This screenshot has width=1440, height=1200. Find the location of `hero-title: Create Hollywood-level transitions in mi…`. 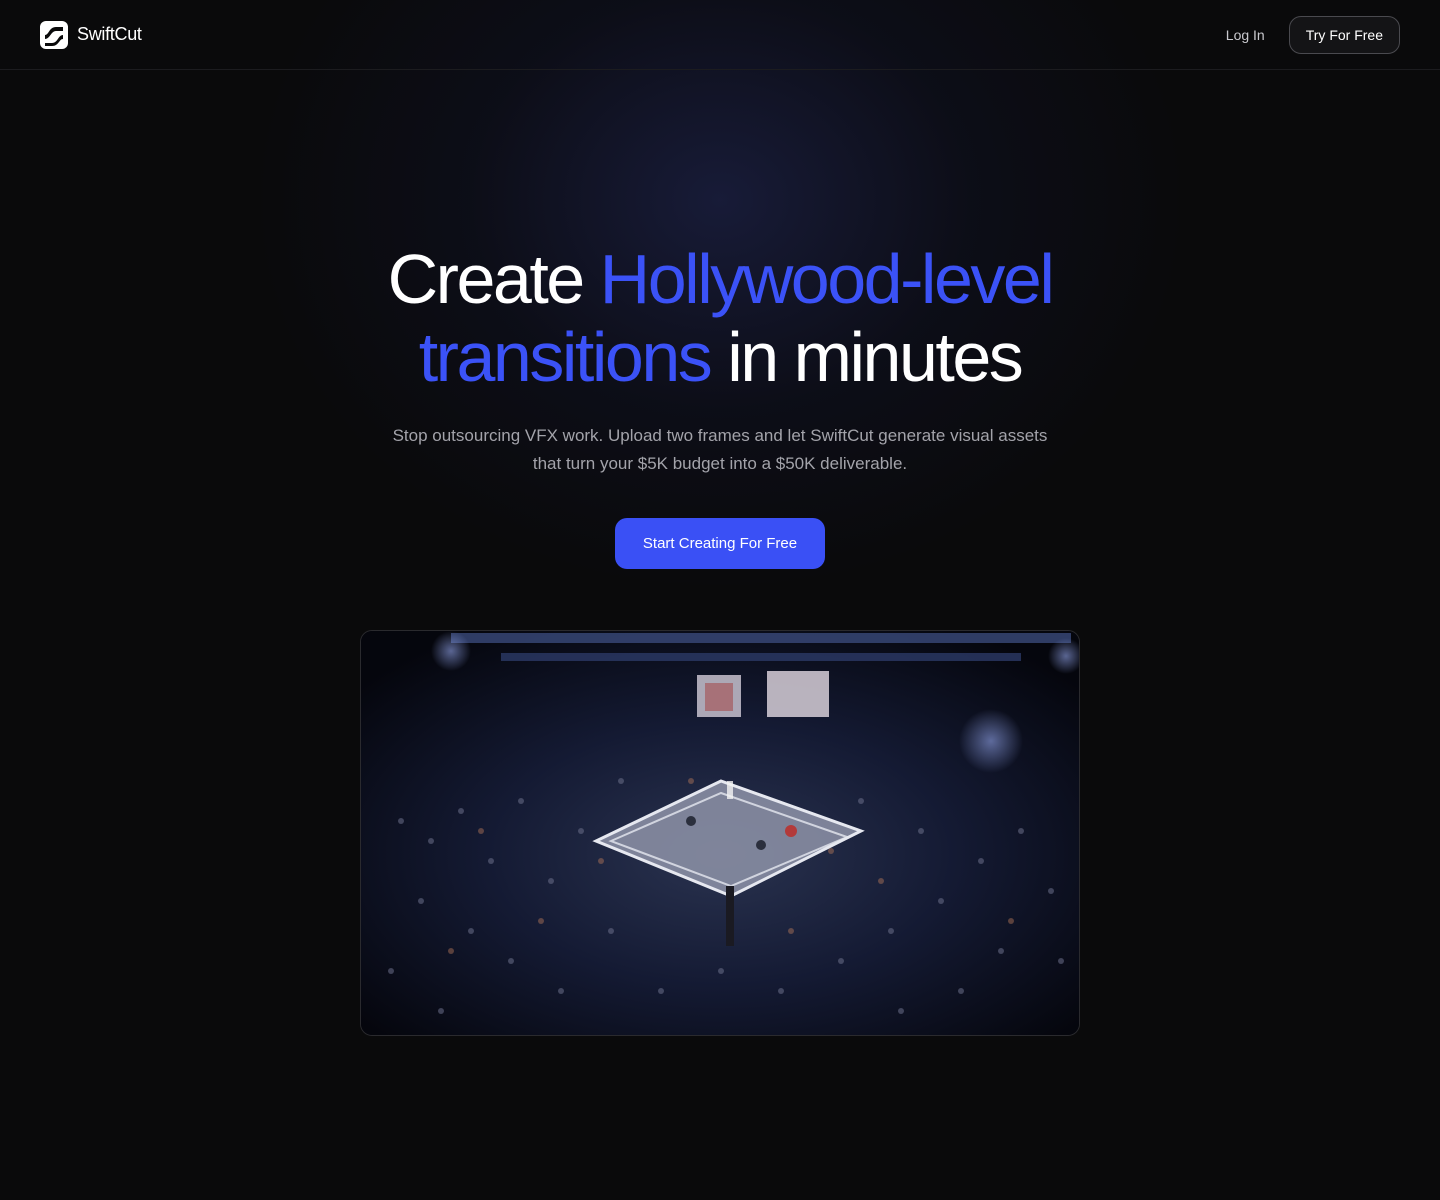

hero-title: Create Hollywood-level transitions in mi… is located at coordinates (720, 318).